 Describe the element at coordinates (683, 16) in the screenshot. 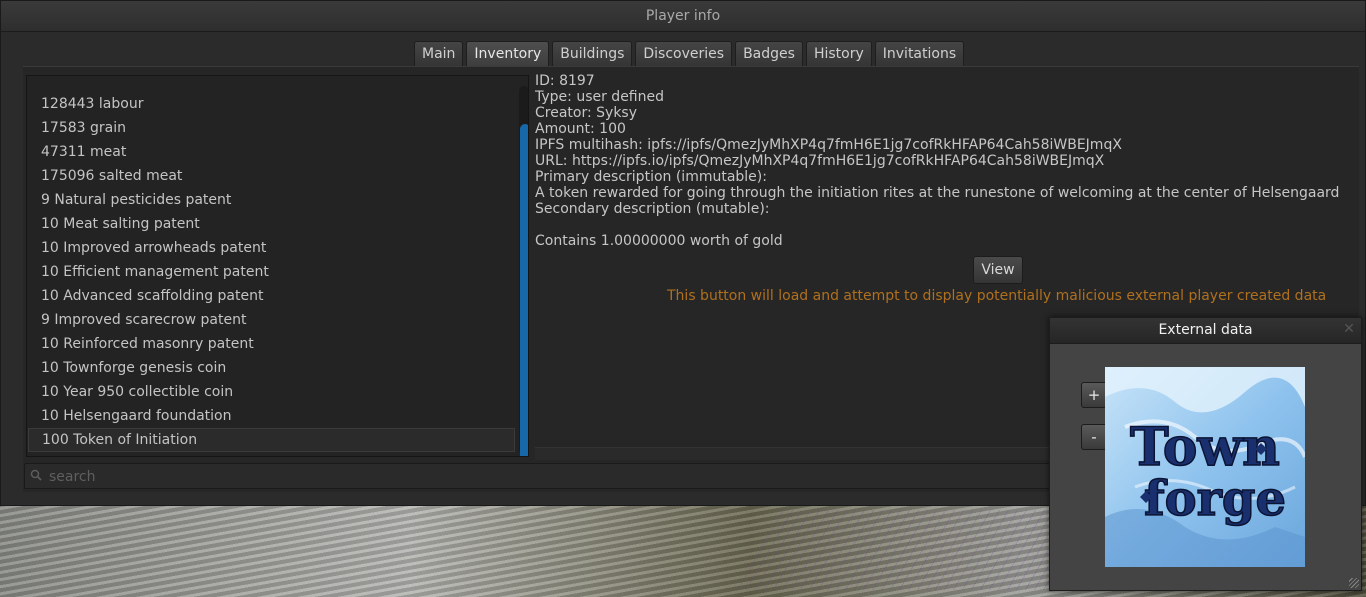

I see `window-title: Player info` at that location.